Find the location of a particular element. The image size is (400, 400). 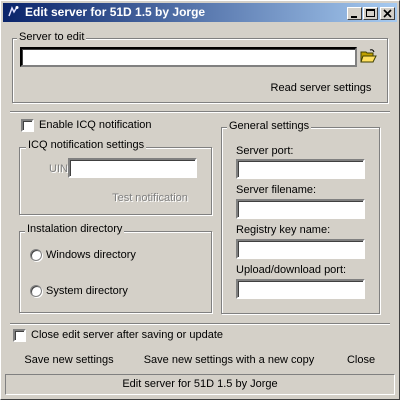

status-text: Edit server for 51D 1.5 by Jorge is located at coordinates (200, 384).